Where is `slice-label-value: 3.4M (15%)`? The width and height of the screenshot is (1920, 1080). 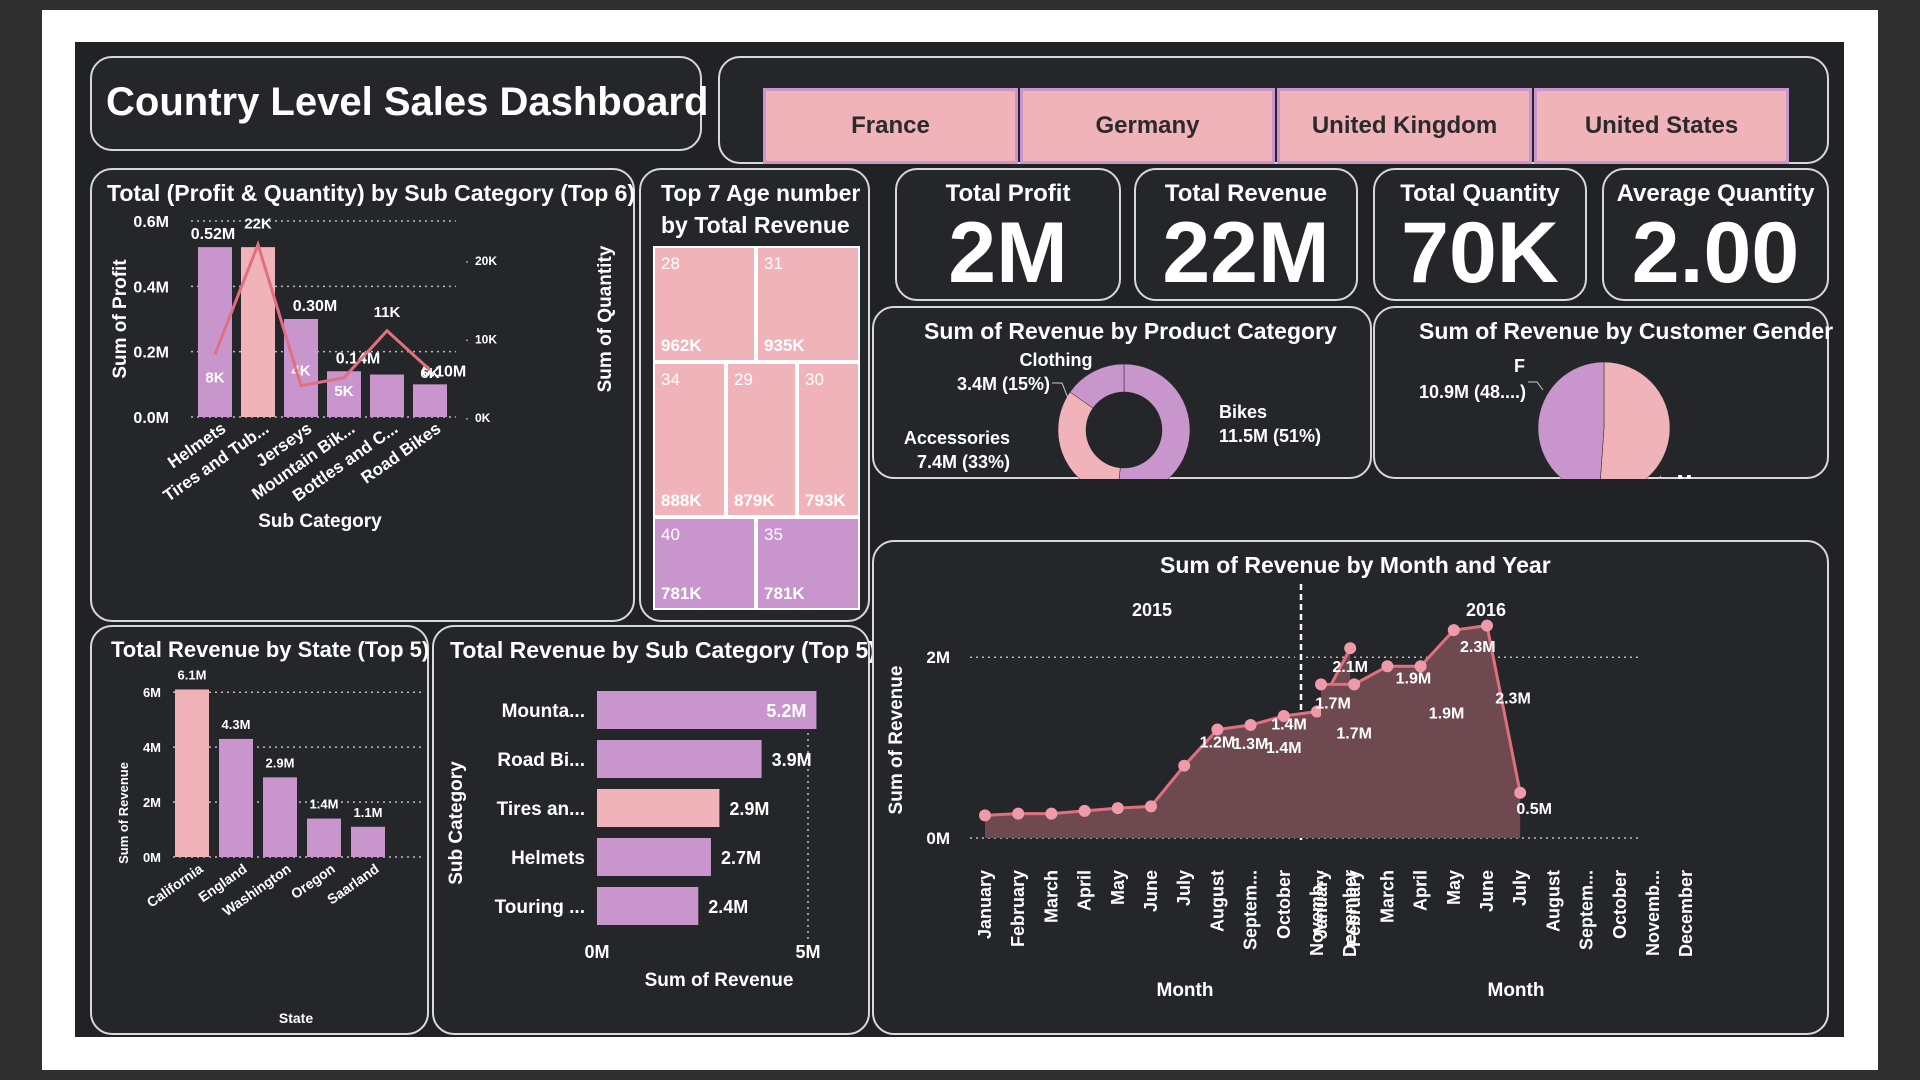 slice-label-value: 3.4M (15%) is located at coordinates (1003, 384).